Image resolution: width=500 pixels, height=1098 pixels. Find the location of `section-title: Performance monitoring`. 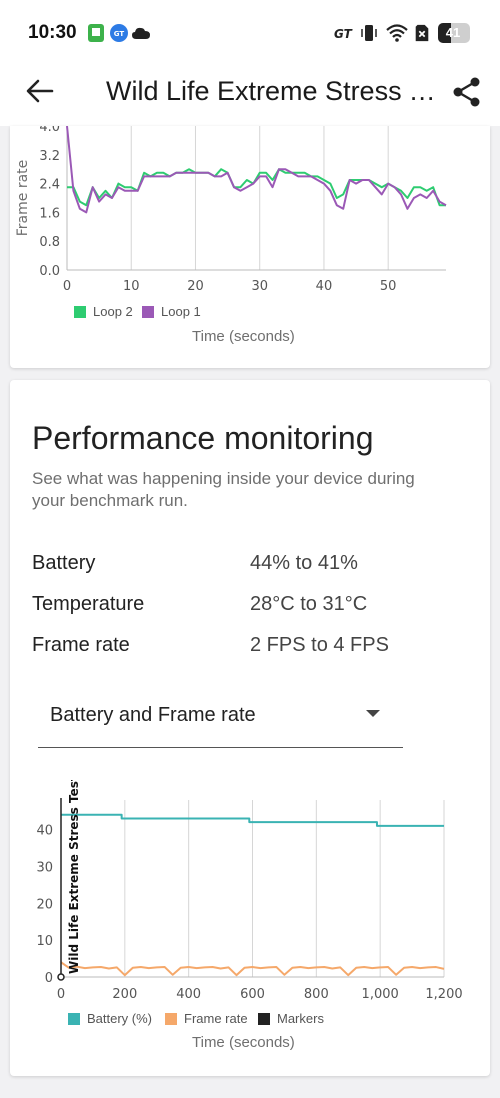

section-title: Performance monitoring is located at coordinates (203, 438).